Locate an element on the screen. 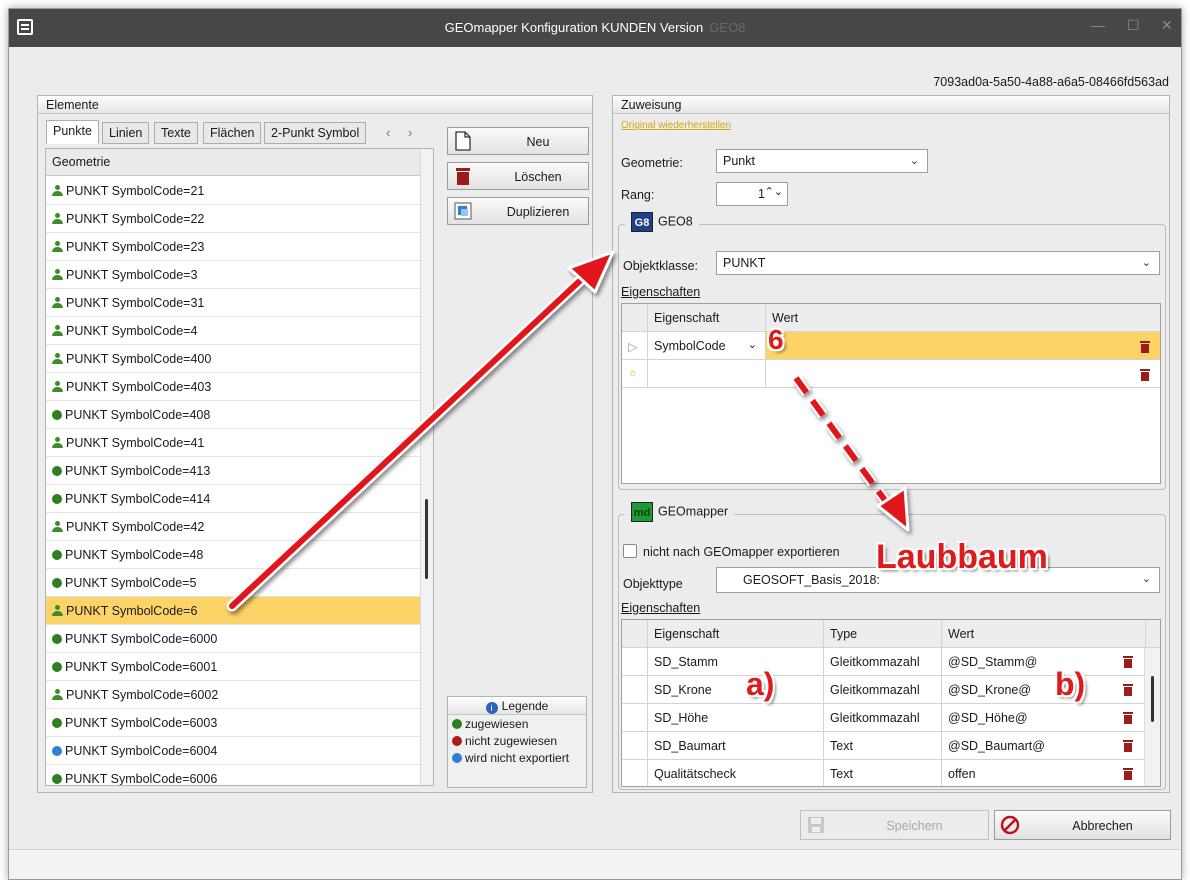 This screenshot has height=880, width=1190. list-item-label: PUNKT SymbolCode=6 is located at coordinates (132, 611).